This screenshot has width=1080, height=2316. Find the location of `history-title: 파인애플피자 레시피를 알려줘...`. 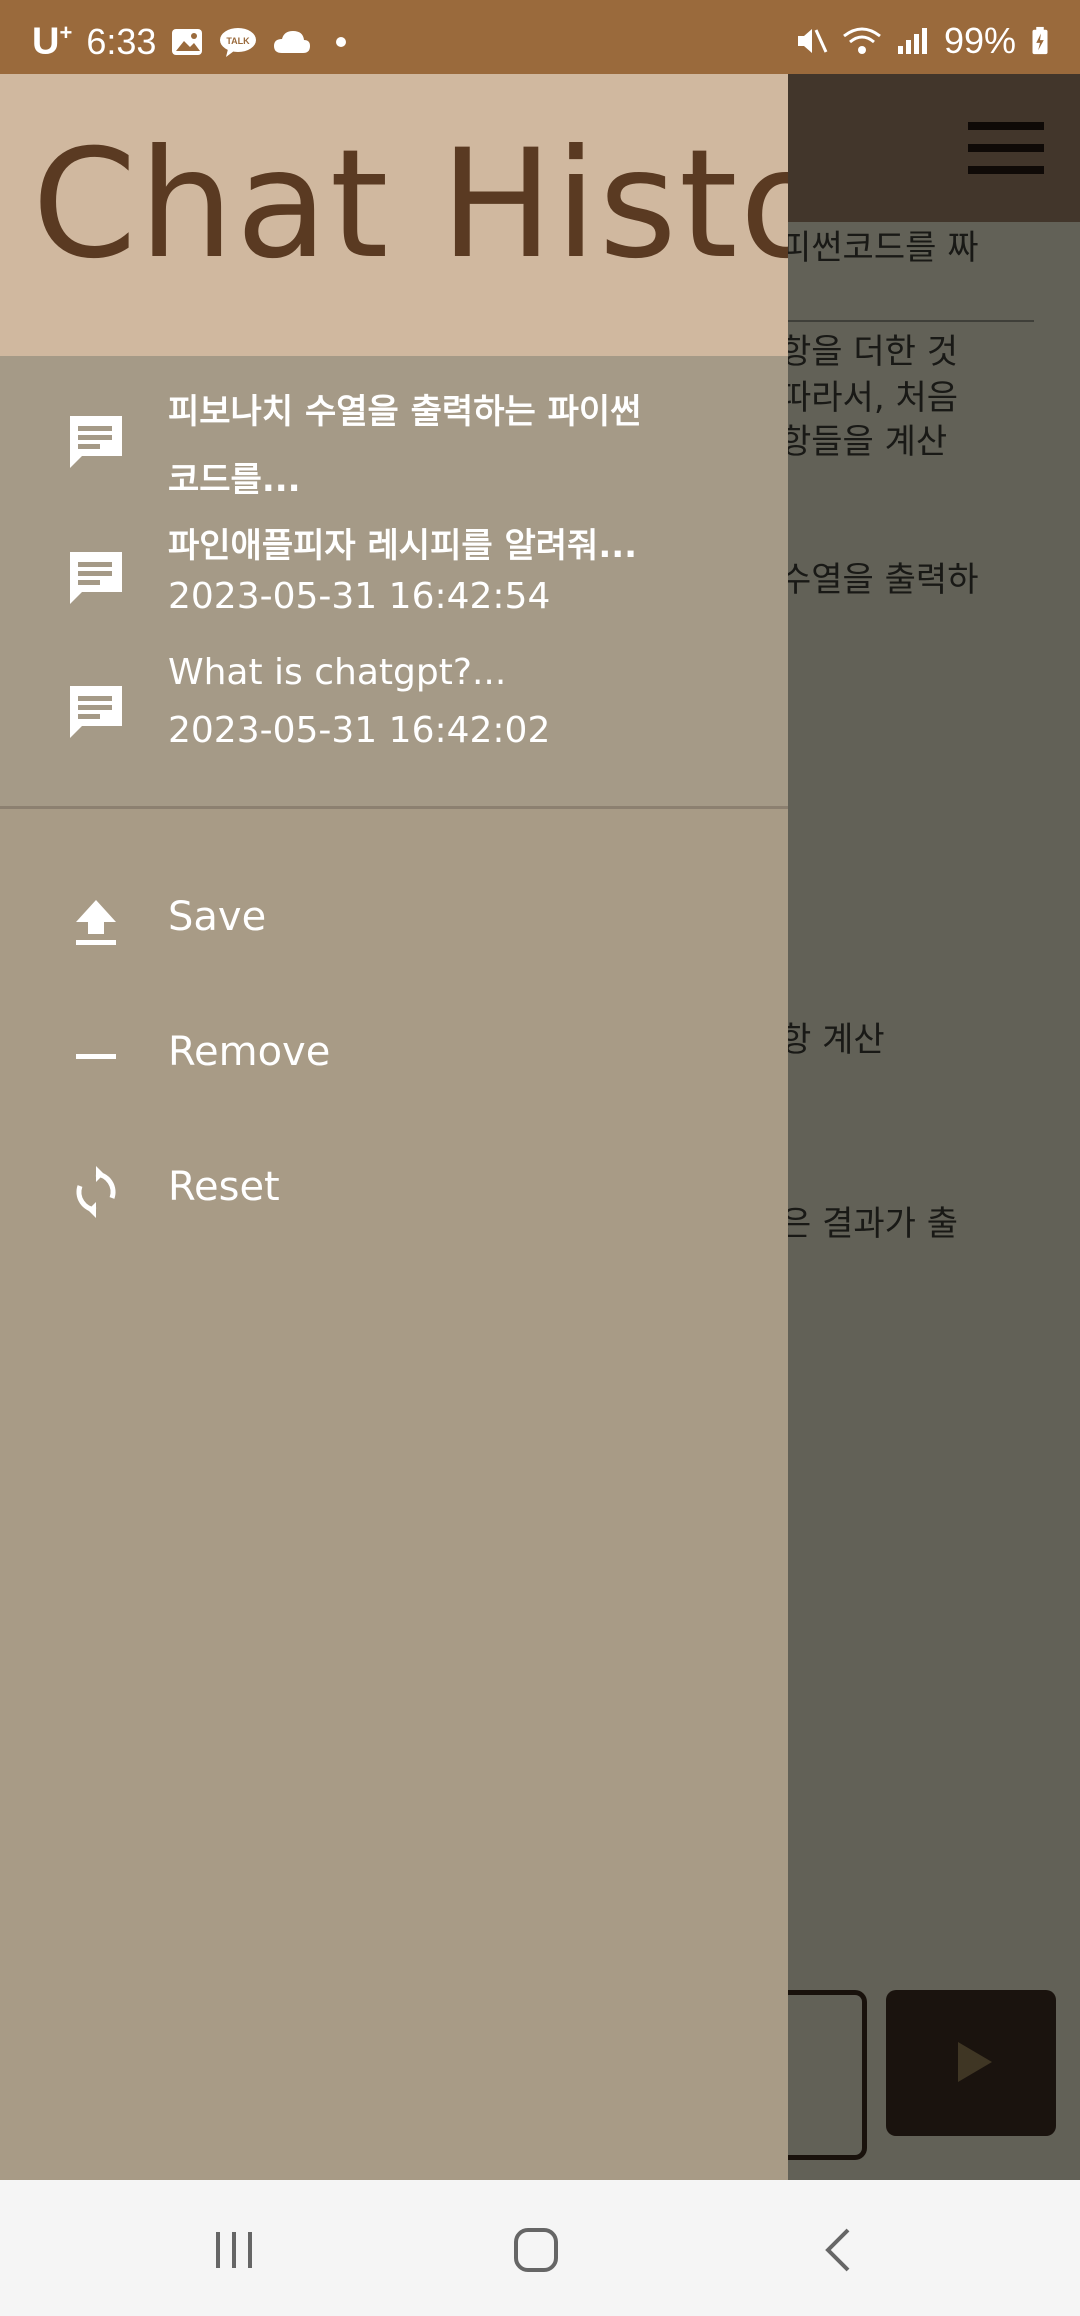

history-title: 파인애플피자 레시피를 알려줘... is located at coordinates (403, 546).